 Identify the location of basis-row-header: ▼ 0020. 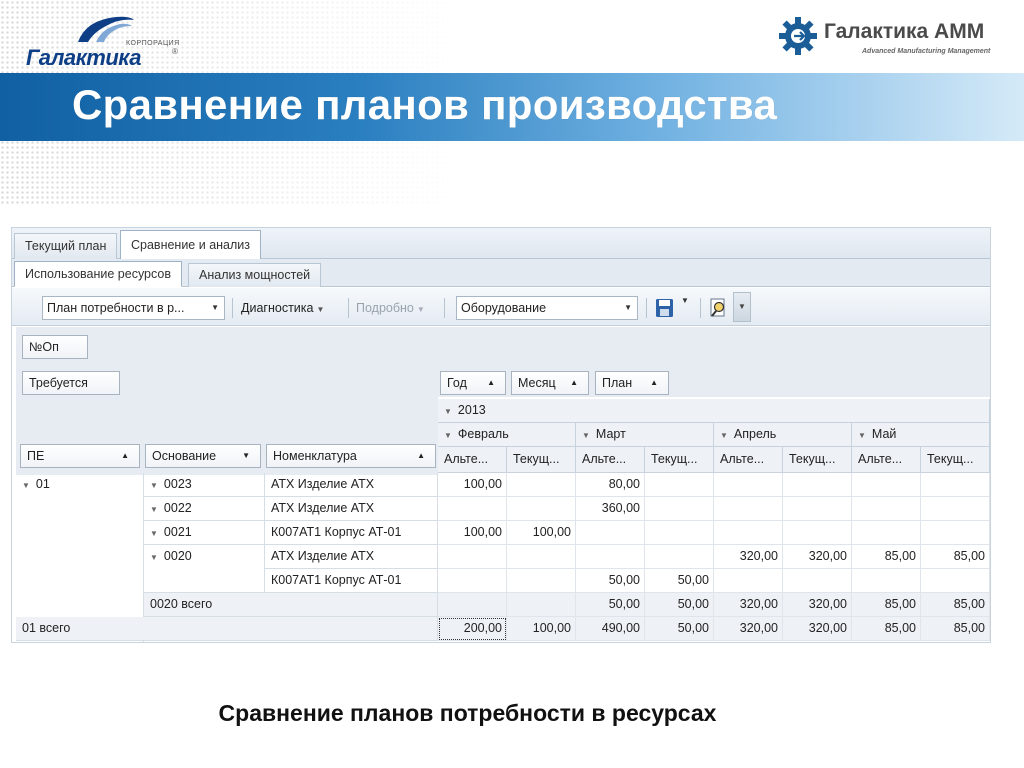
(204, 569).